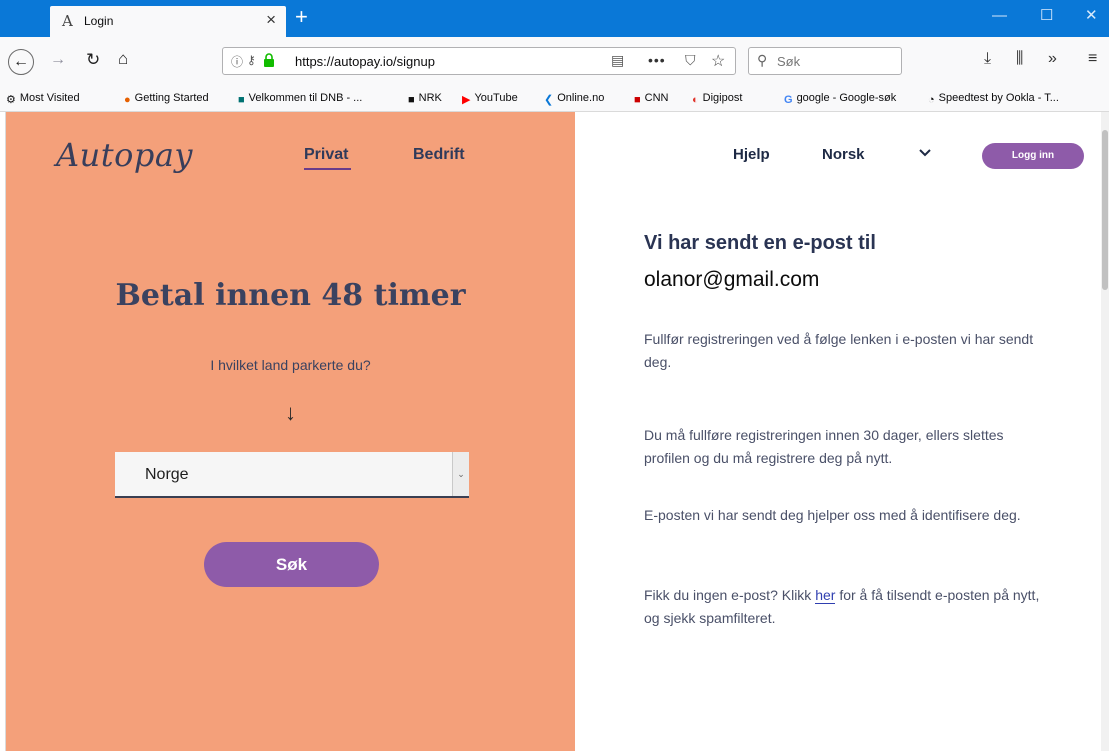 Image resolution: width=1109 pixels, height=751 pixels. I want to click on tab-title: Login, so click(99, 21).